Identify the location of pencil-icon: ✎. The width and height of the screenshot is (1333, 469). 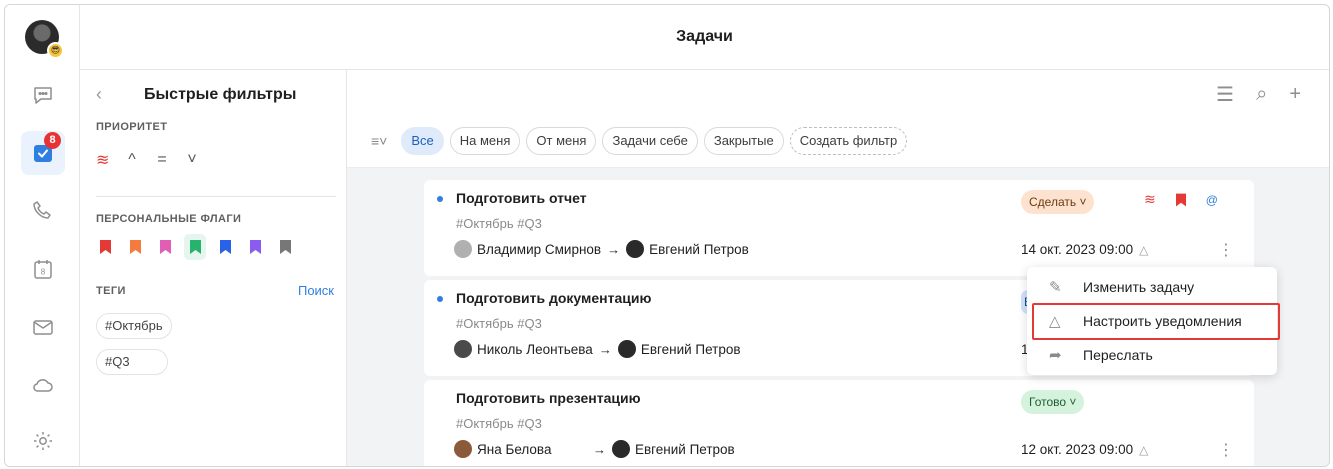
(1055, 287).